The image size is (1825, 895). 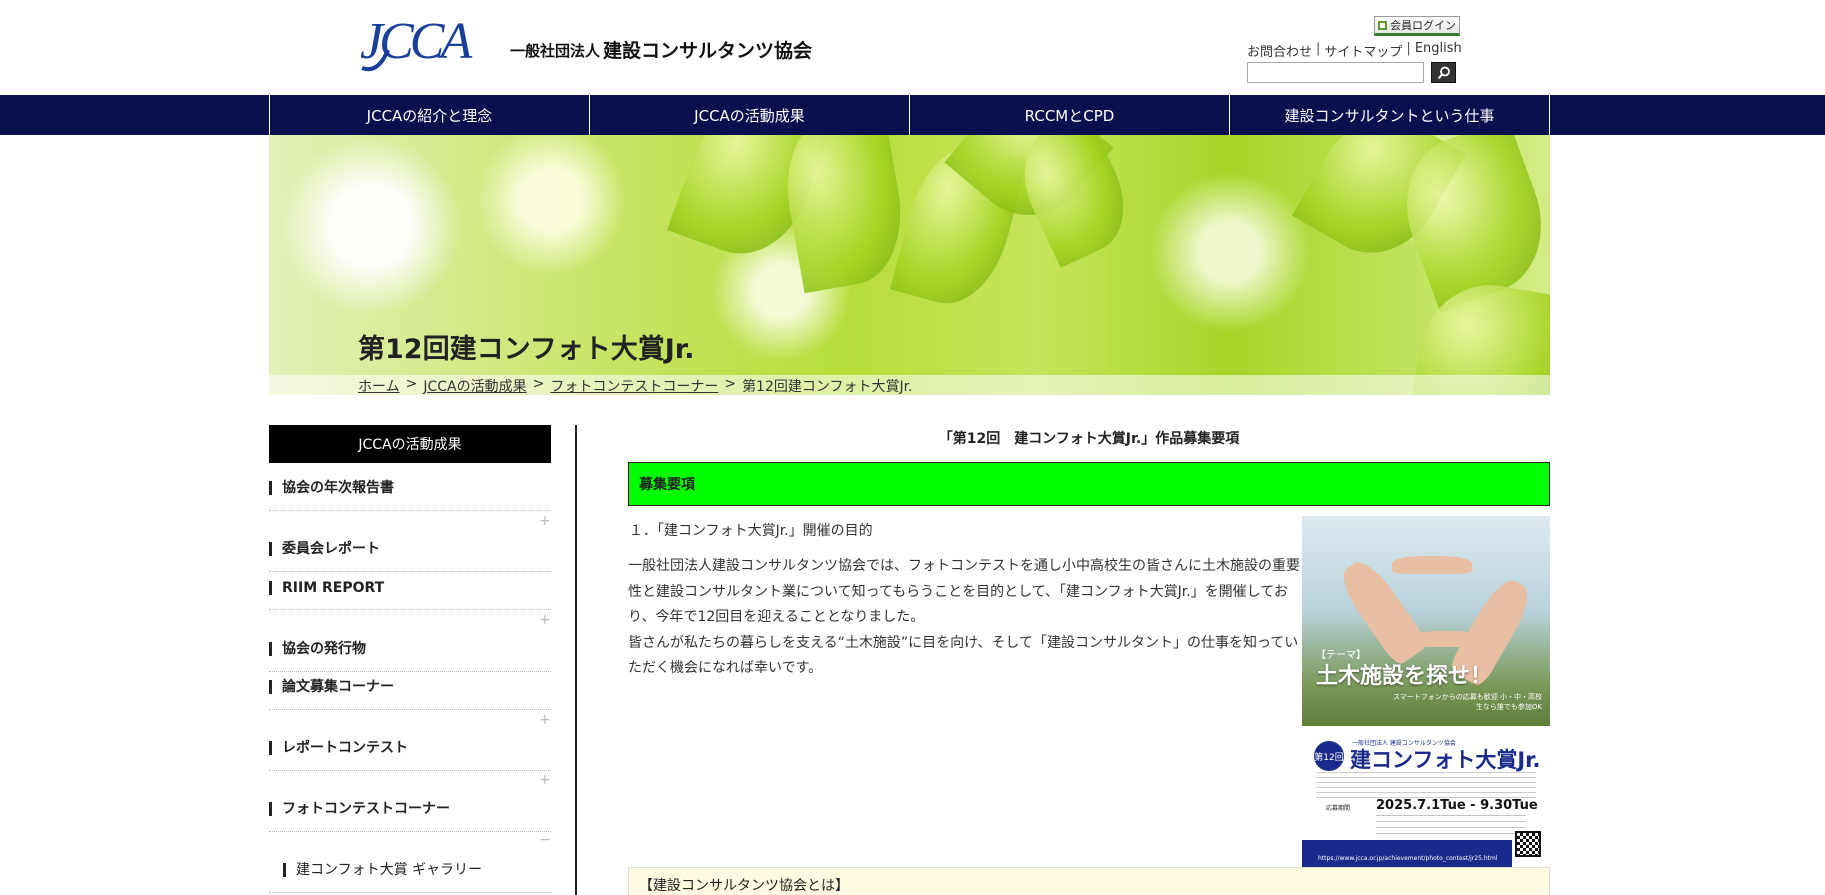 I want to click on page-title: 第12回建コンフォト大賞Jr., so click(x=526, y=349).